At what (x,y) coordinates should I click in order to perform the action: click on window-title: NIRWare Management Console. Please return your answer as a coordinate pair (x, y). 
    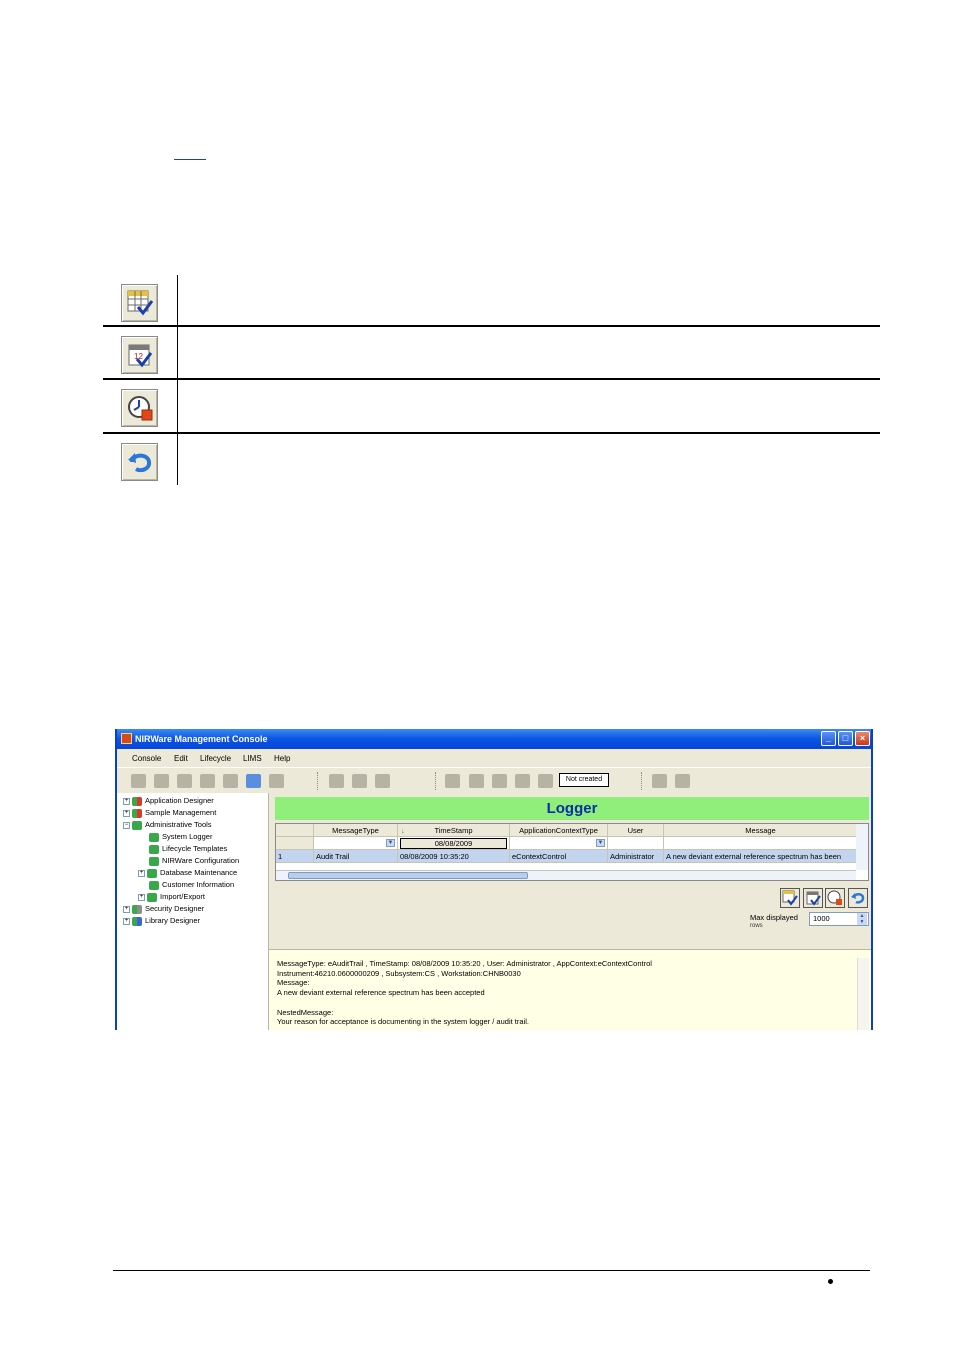
    Looking at the image, I should click on (201, 739).